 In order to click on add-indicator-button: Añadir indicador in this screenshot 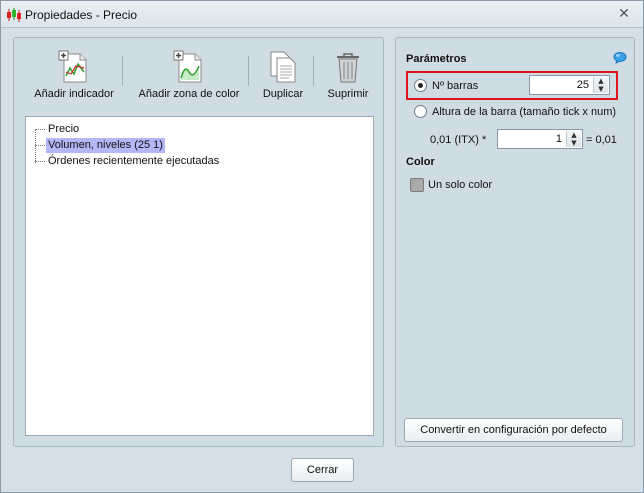, I will do `click(74, 78)`.